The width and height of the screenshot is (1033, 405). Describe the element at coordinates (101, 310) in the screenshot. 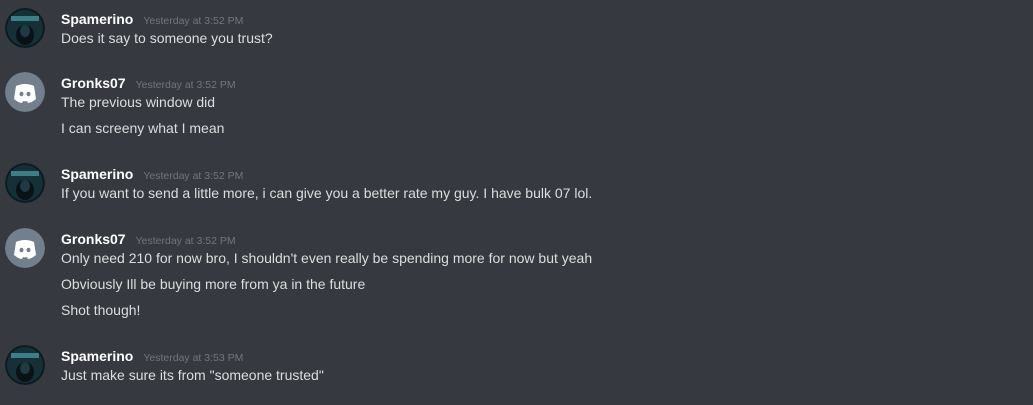

I see `message-text: Shot though!` at that location.